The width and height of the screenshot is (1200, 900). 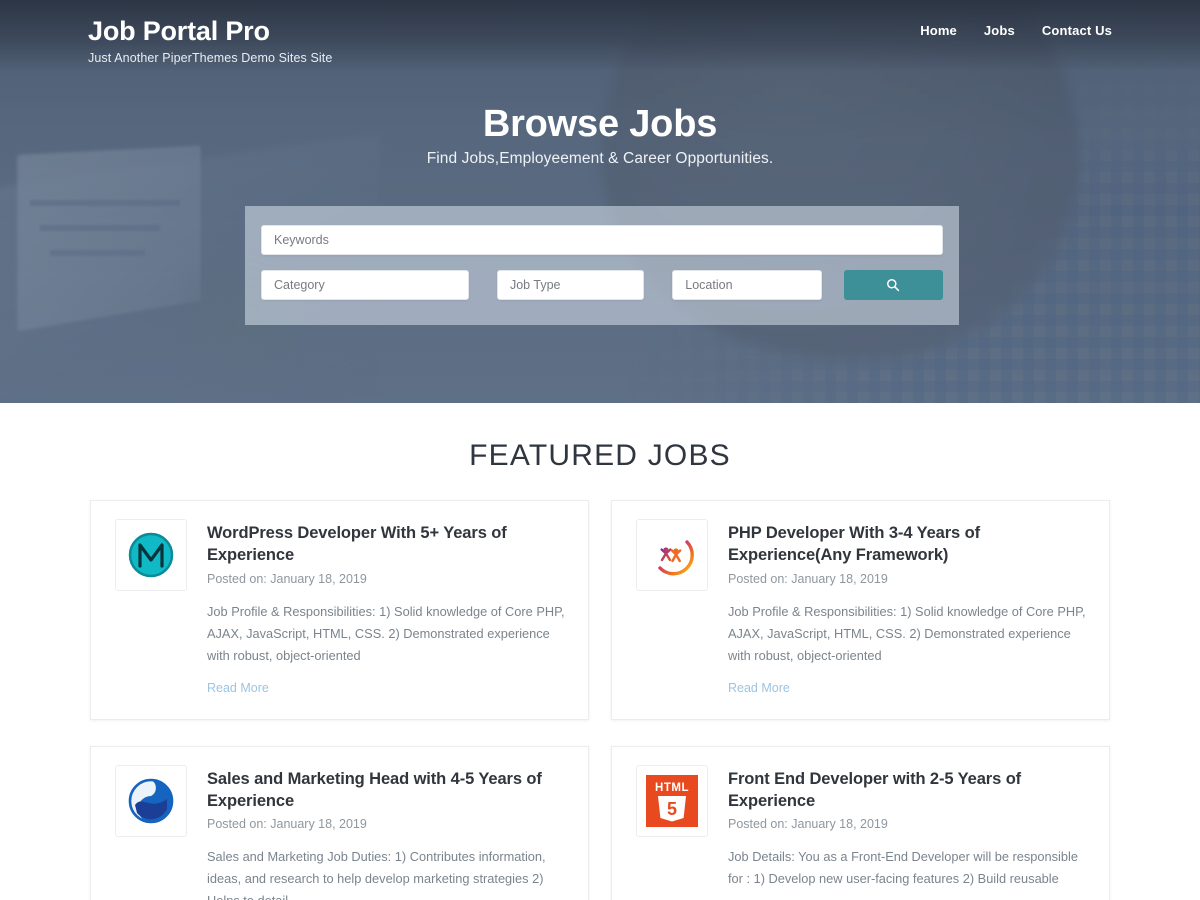 I want to click on search-submit-button, so click(x=893, y=285).